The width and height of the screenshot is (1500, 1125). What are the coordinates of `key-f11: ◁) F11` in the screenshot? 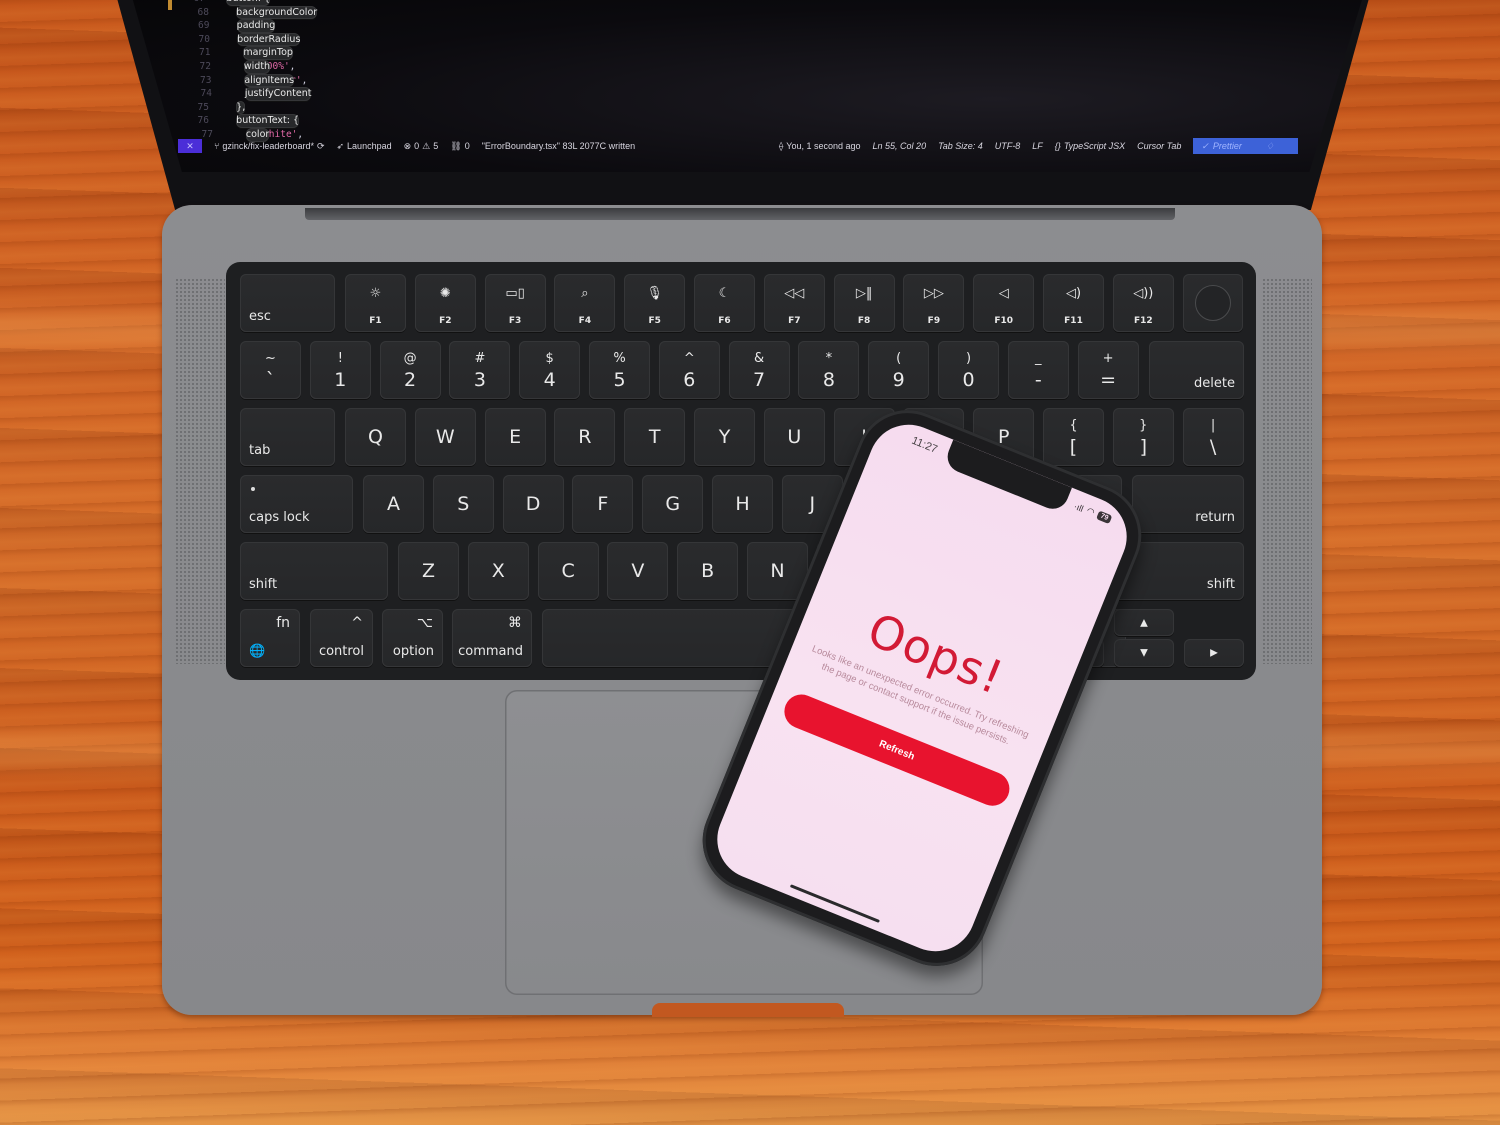 It's located at (1073, 303).